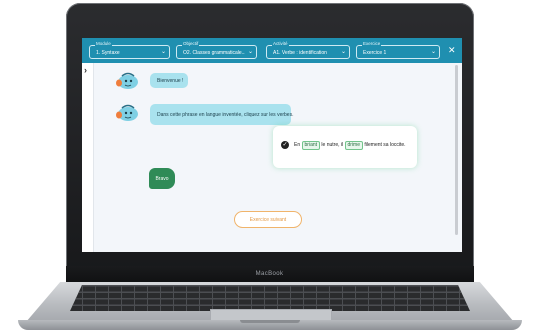  Describe the element at coordinates (269, 274) in the screenshot. I see `laptop-brand: MacBook` at that location.